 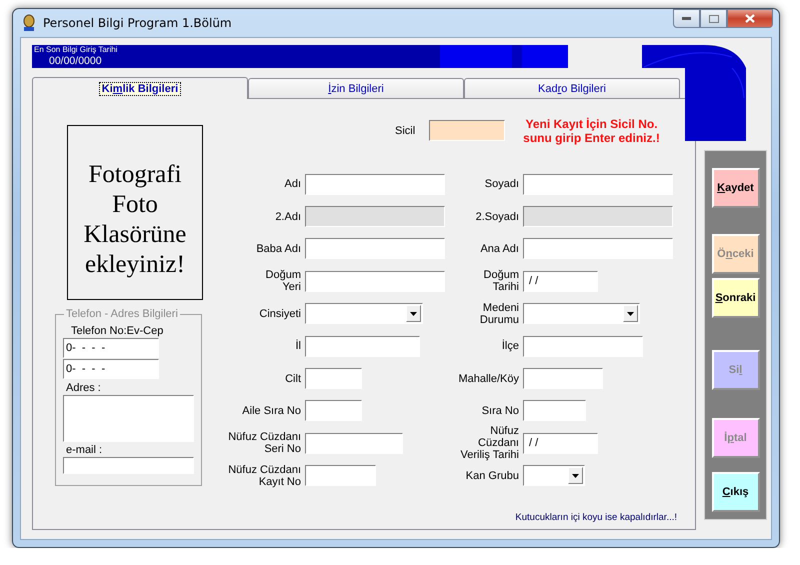 I want to click on close-icon, so click(x=750, y=18).